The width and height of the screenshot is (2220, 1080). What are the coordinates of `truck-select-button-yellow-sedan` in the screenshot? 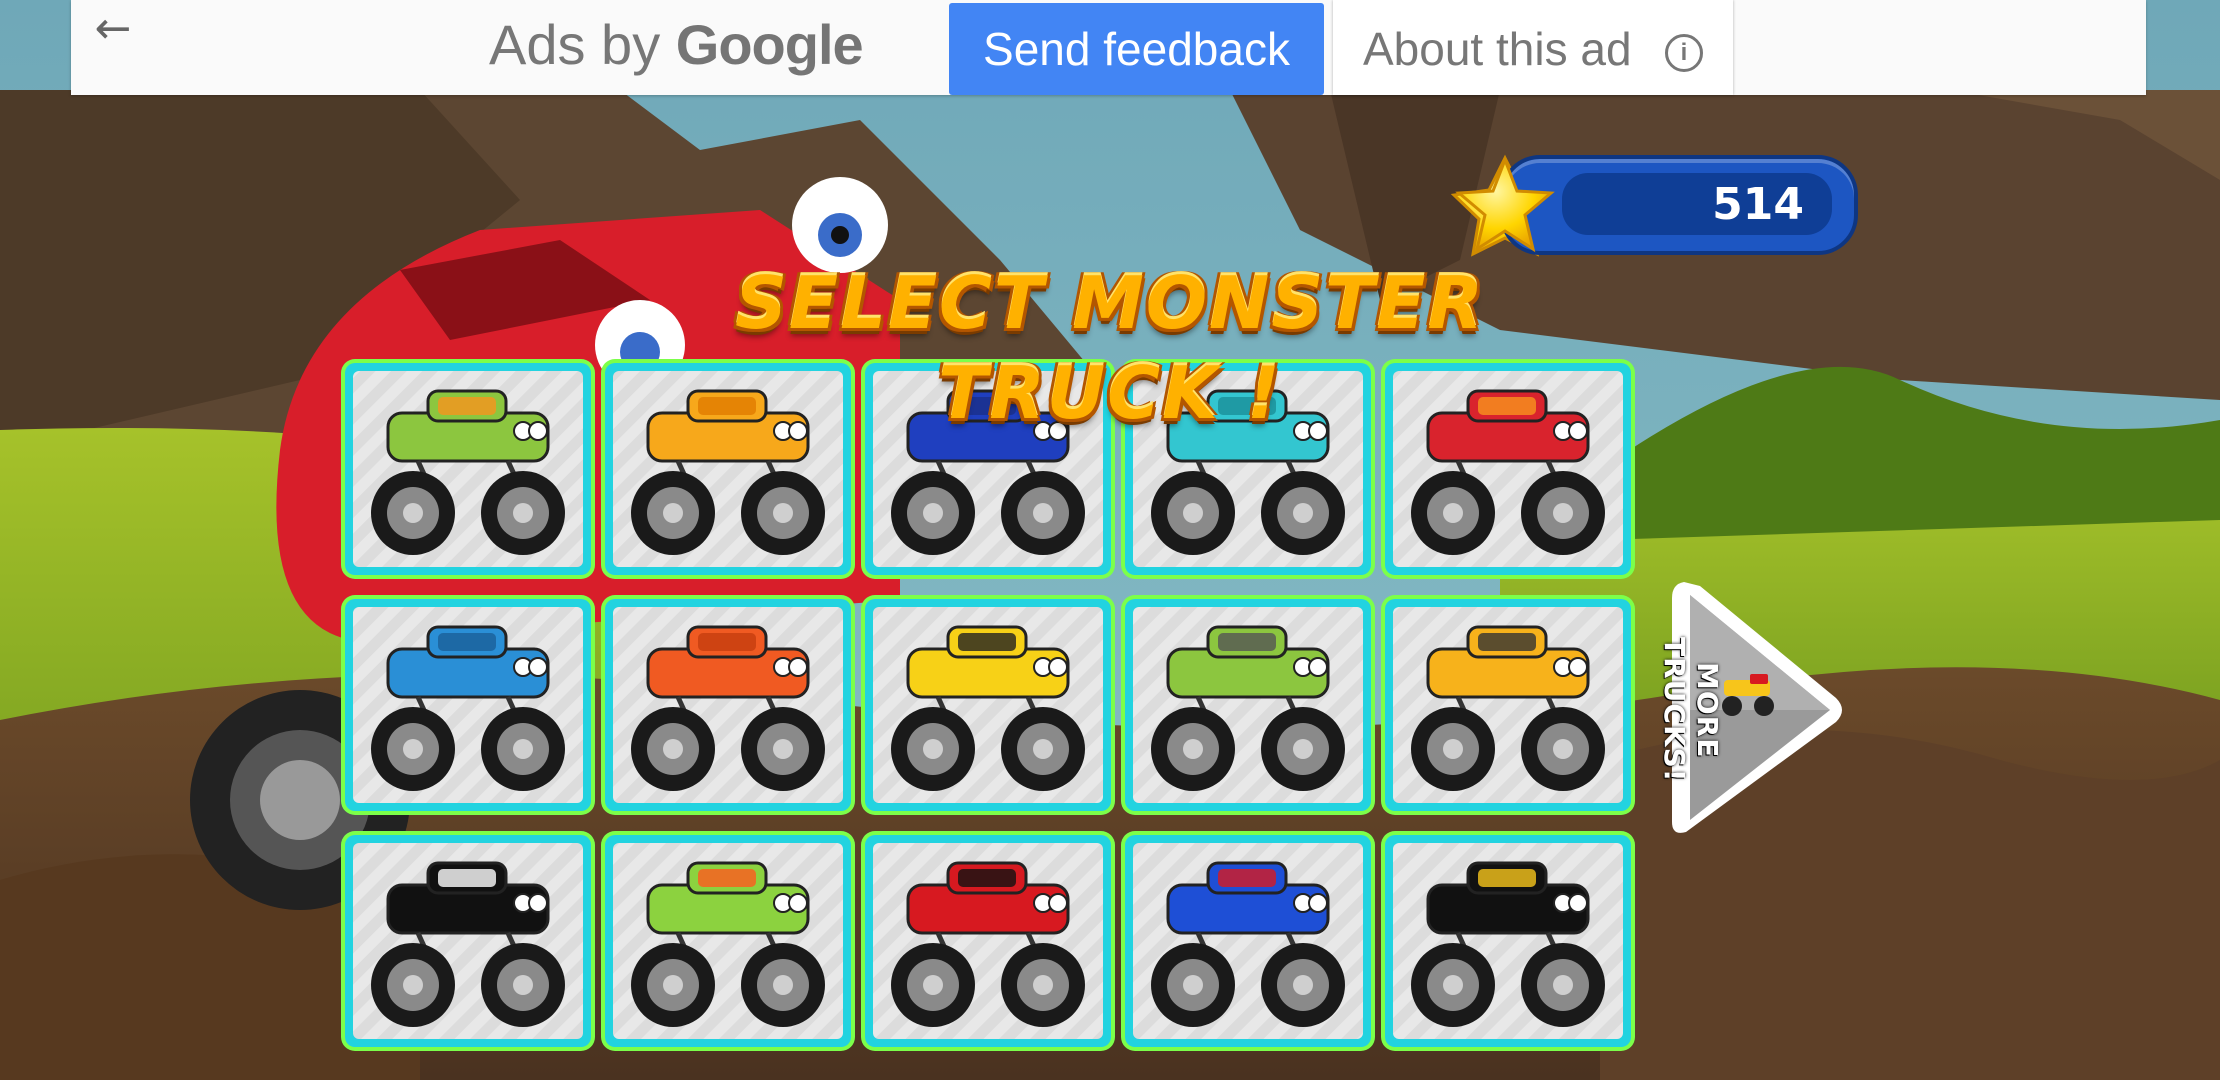 It's located at (728, 469).